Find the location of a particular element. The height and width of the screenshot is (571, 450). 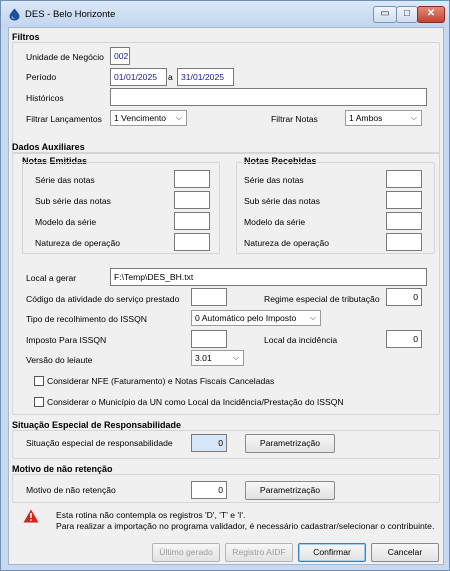

filtrar-lancamentos-select: 1 Vencimento ⌵ is located at coordinates (148, 118).